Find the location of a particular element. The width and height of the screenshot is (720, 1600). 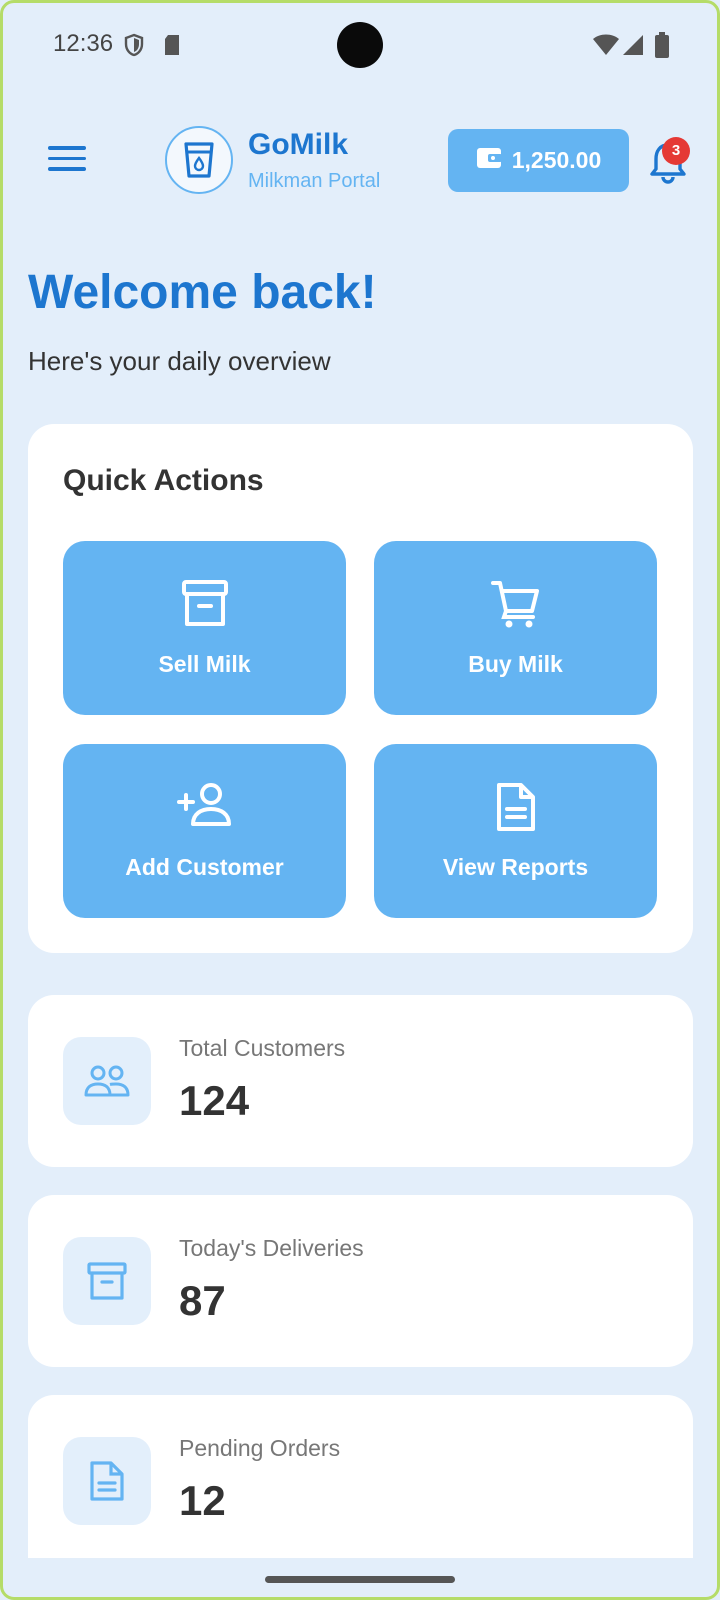

todays-deliveries-card: Today's Deliveries 87 is located at coordinates (360, 1281).